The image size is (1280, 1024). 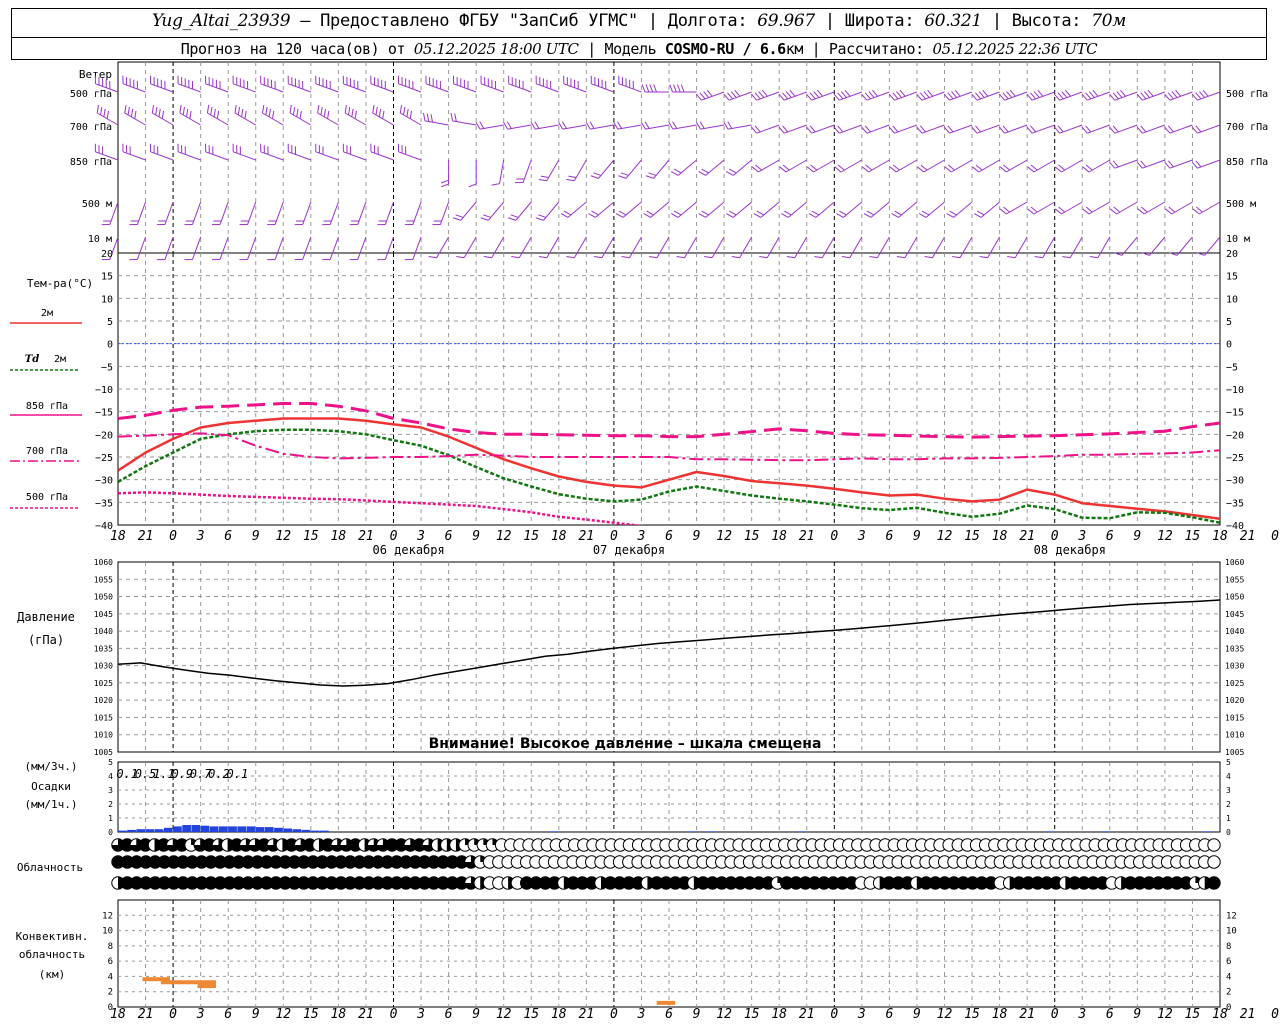 What do you see at coordinates (724, 536) in the screenshot?
I see `x-tick-label: 12` at bounding box center [724, 536].